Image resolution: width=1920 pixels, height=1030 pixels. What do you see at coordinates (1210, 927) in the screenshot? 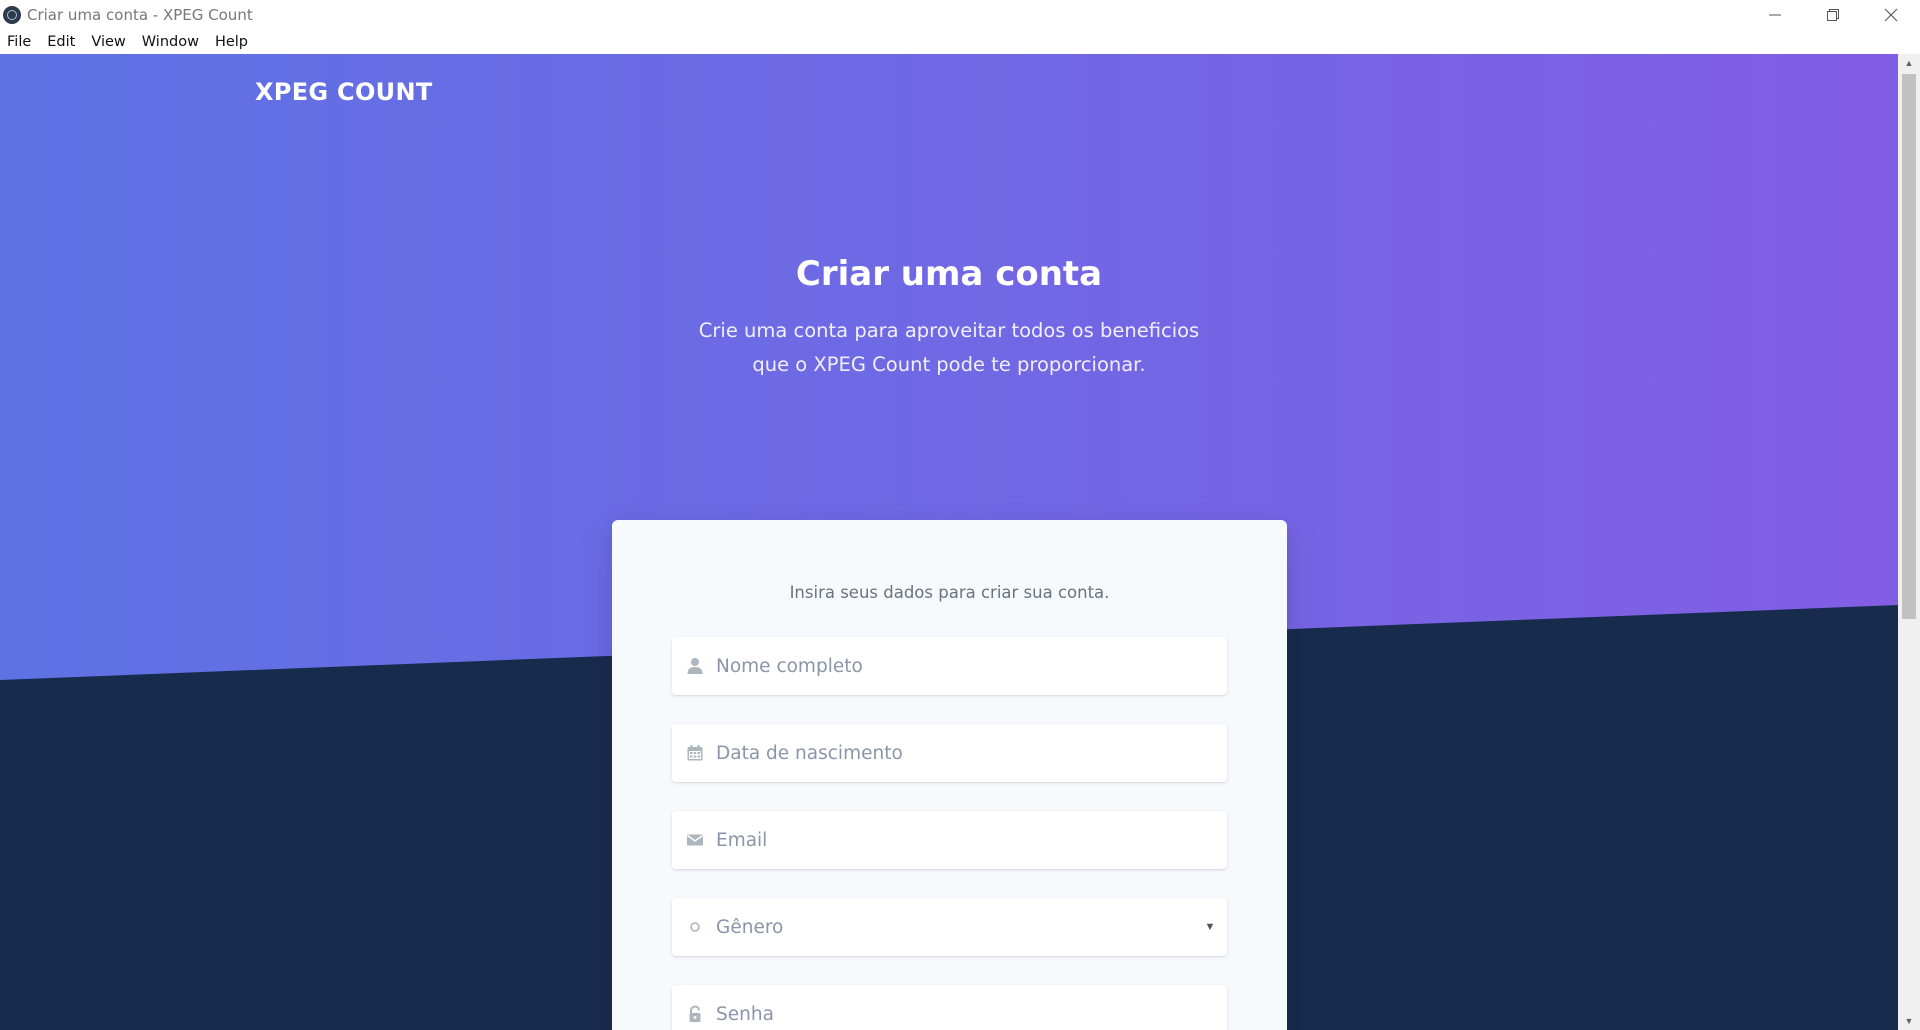
I see `chevron-down-icon: ▼` at bounding box center [1210, 927].